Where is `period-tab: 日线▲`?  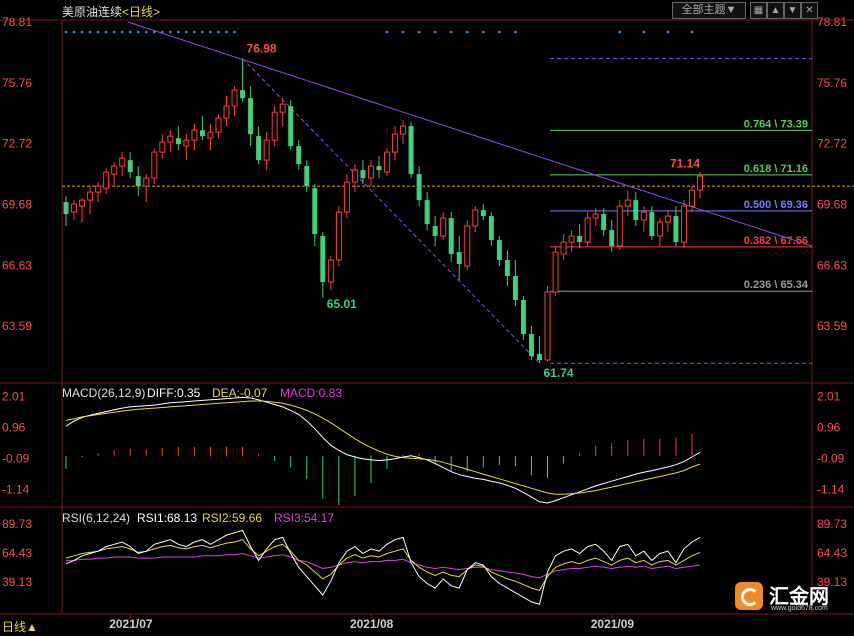
period-tab: 日线▲ is located at coordinates (20, 626).